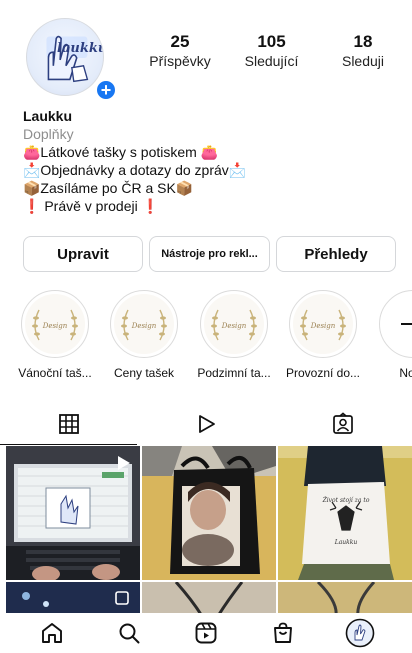 The width and height of the screenshot is (412, 653). What do you see at coordinates (395, 324) in the screenshot?
I see `highlight-circle` at bounding box center [395, 324].